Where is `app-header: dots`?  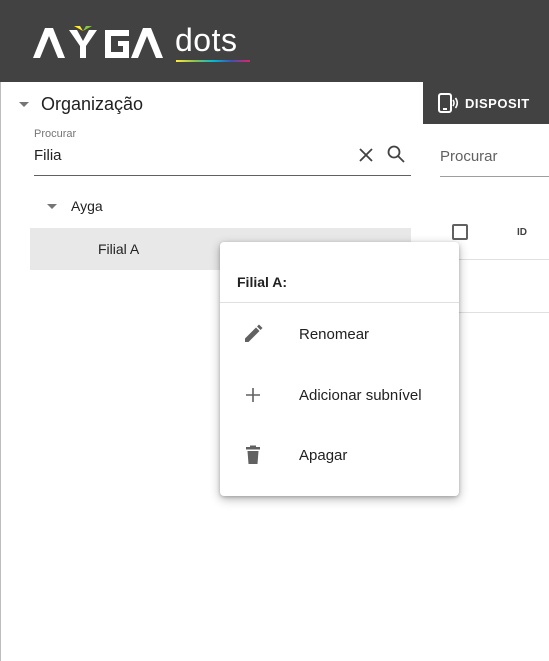 app-header: dots is located at coordinates (274, 41).